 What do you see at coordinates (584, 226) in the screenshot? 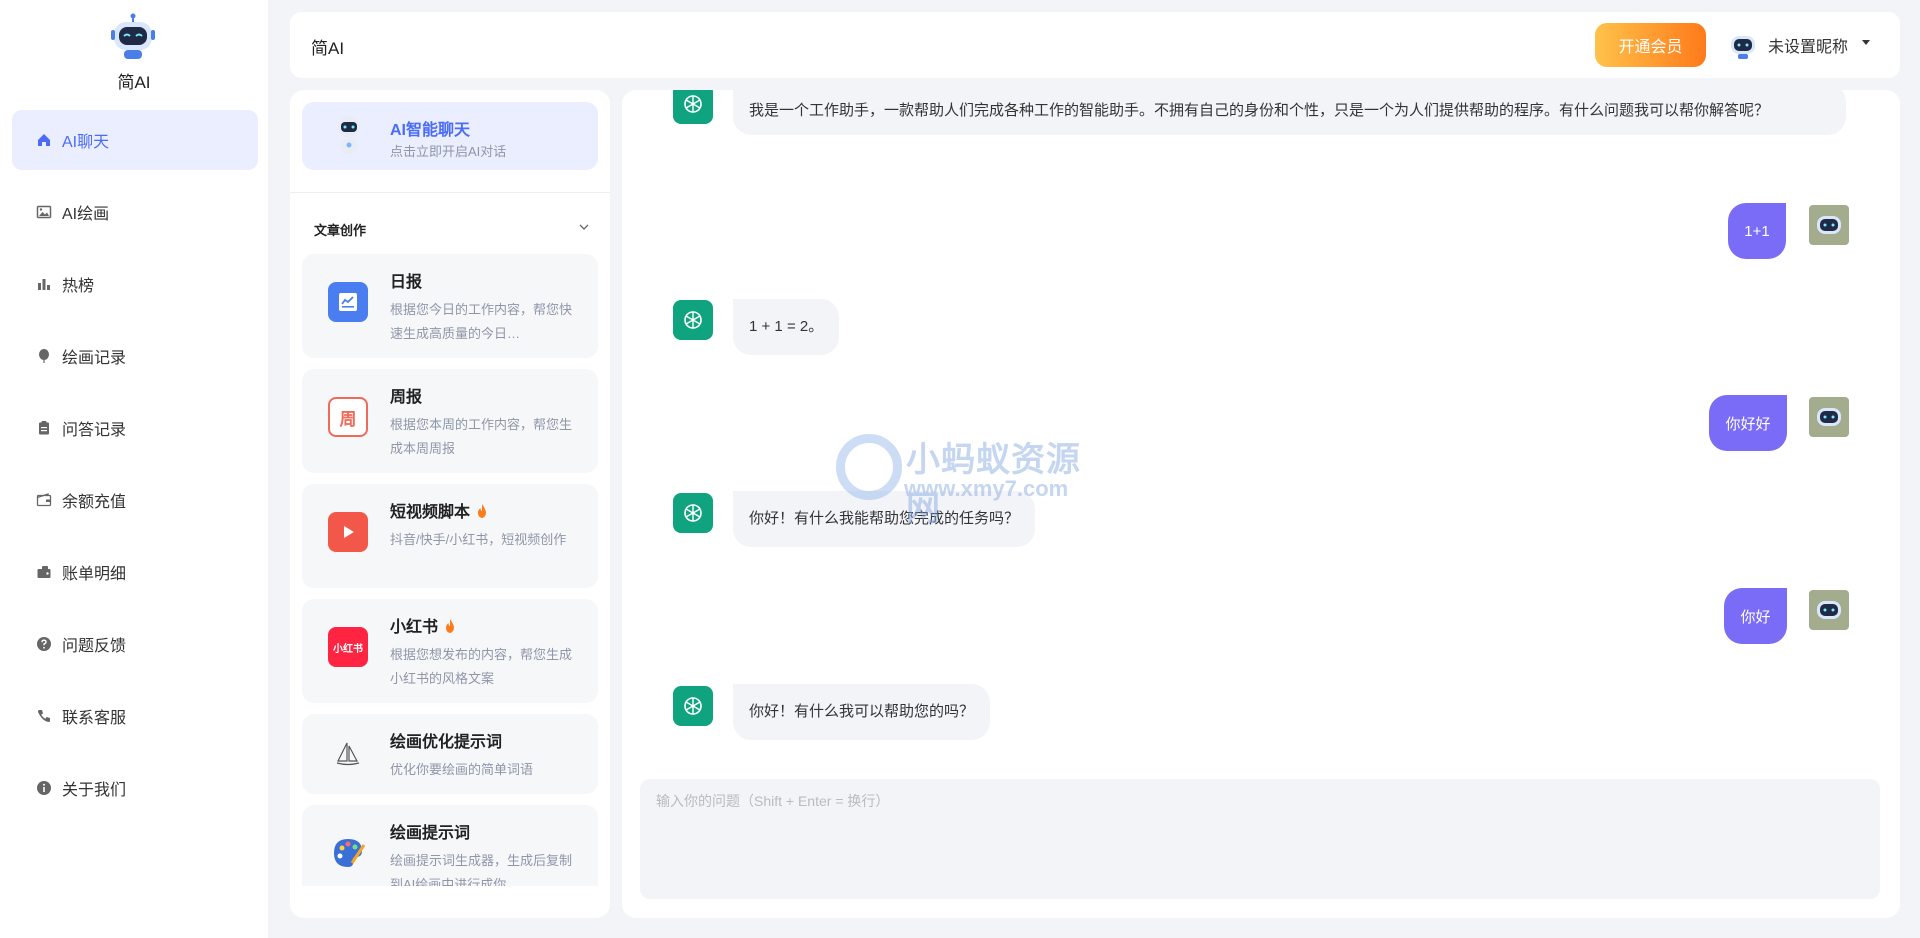
I see `chevron-down-icon` at bounding box center [584, 226].